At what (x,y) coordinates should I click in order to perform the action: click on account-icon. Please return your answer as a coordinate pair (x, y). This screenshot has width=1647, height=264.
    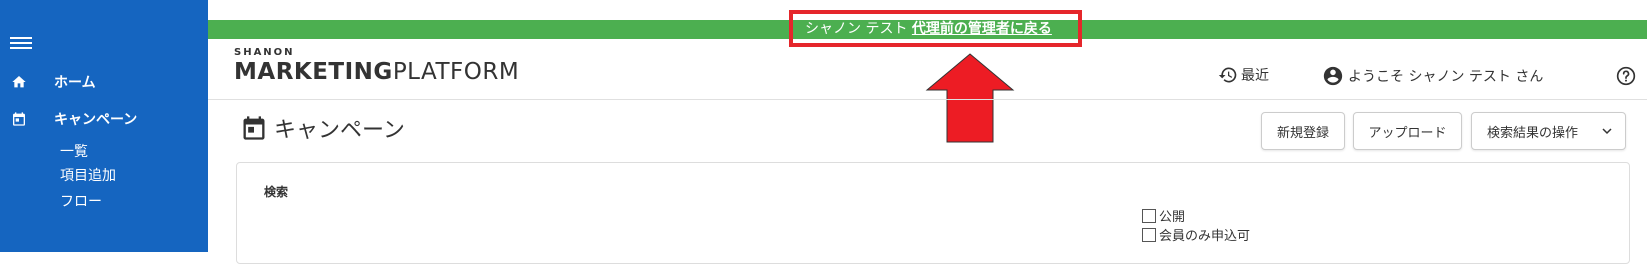
    Looking at the image, I should click on (1333, 76).